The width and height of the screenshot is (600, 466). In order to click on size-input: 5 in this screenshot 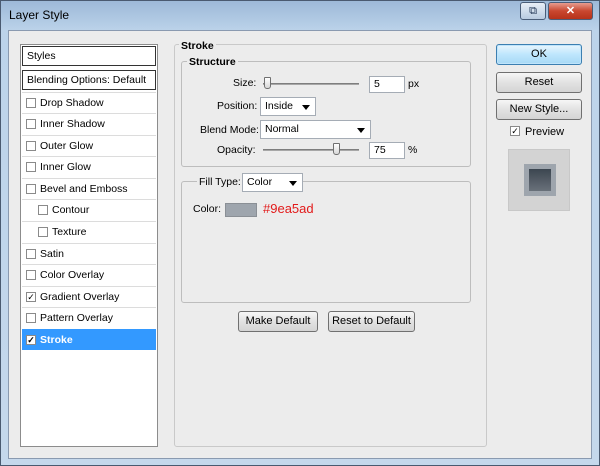, I will do `click(387, 84)`.